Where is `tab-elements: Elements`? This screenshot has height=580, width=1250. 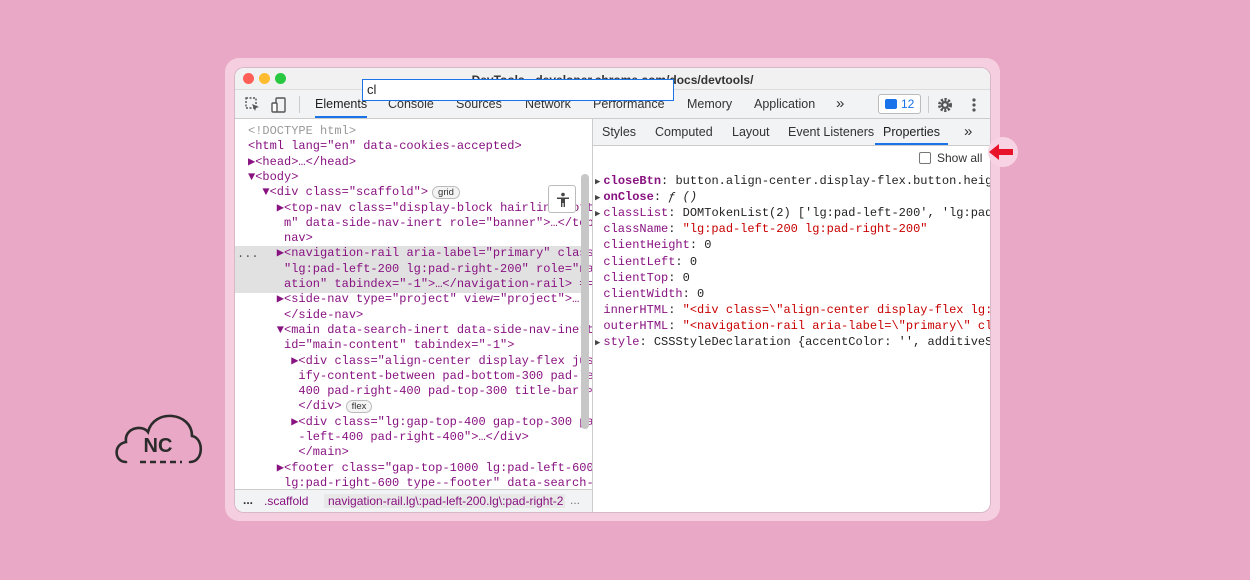
tab-elements: Elements is located at coordinates (341, 104).